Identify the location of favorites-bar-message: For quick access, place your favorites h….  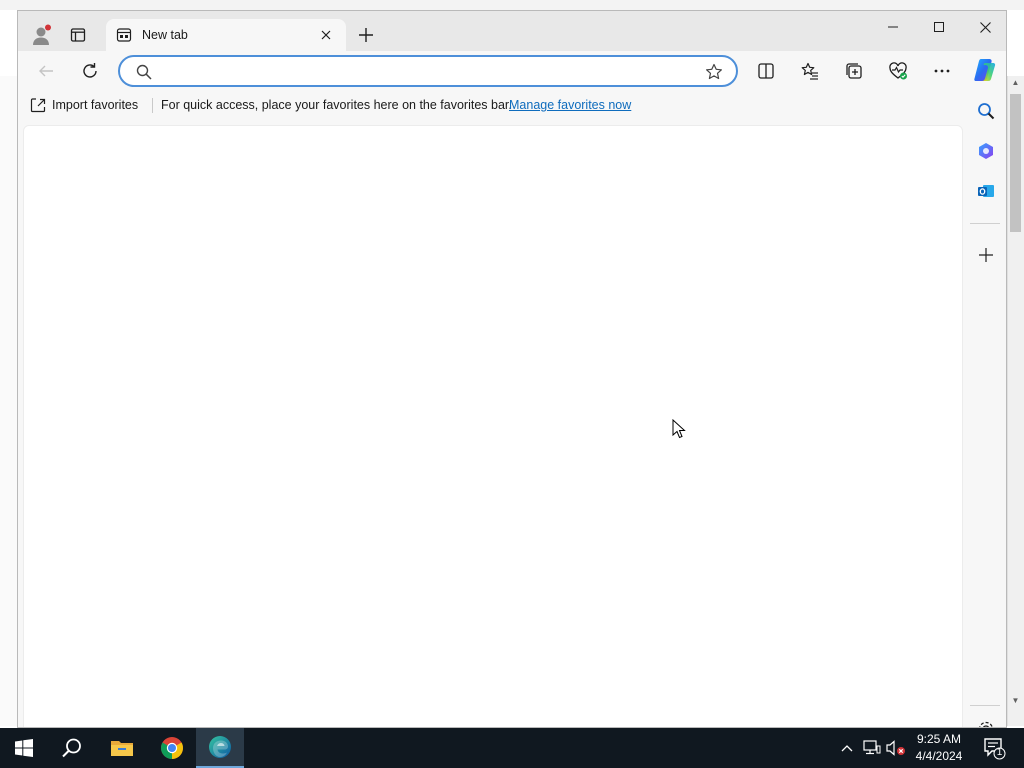
(336, 105).